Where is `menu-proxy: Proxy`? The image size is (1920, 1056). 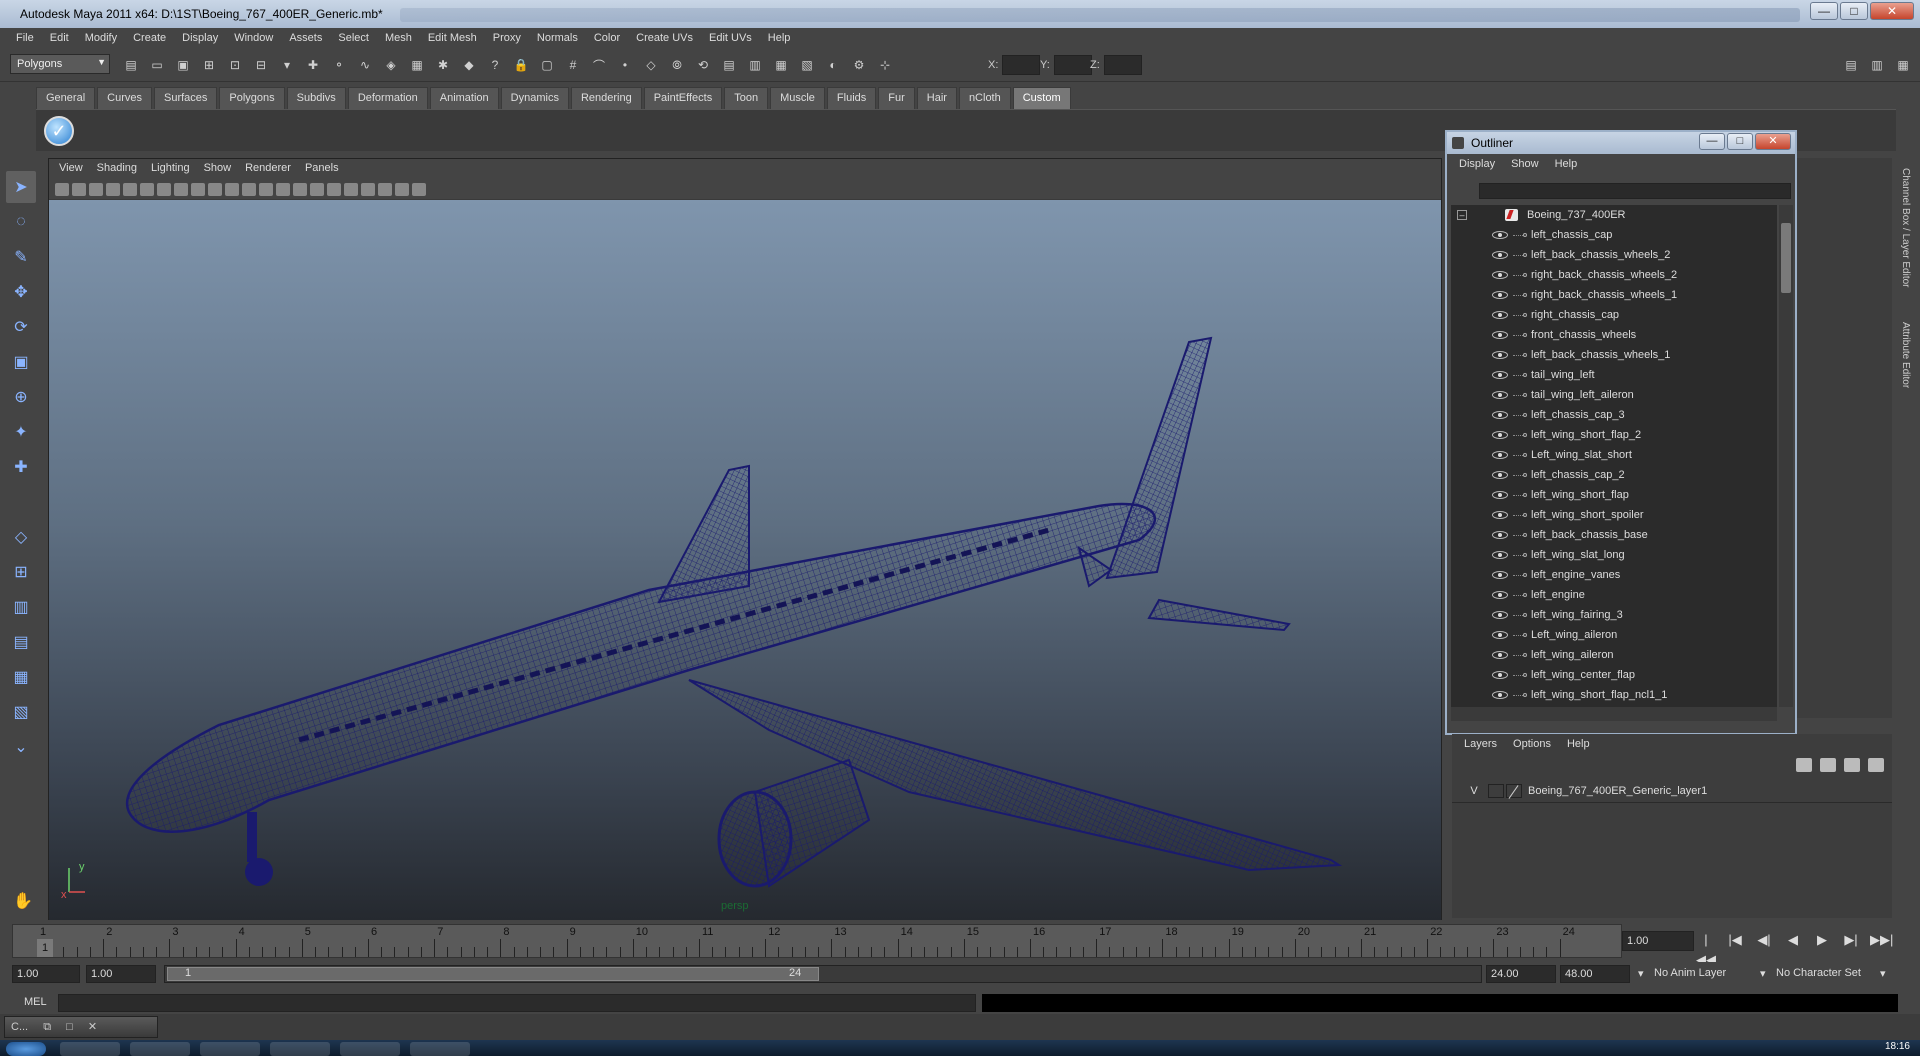 menu-proxy: Proxy is located at coordinates (507, 39).